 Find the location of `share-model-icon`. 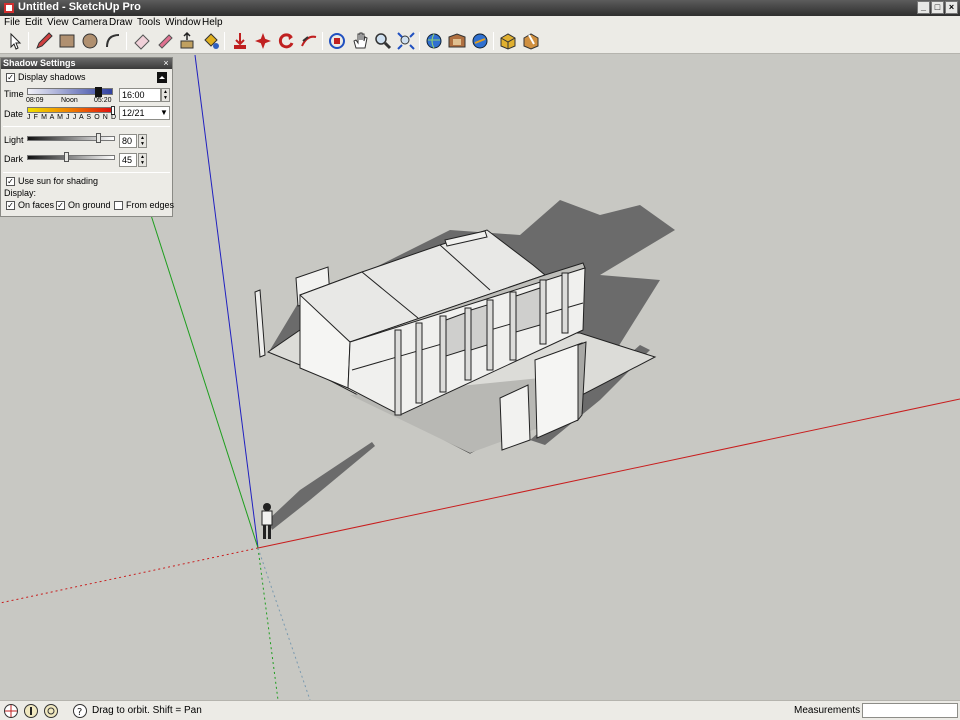

share-model-icon is located at coordinates (457, 41).